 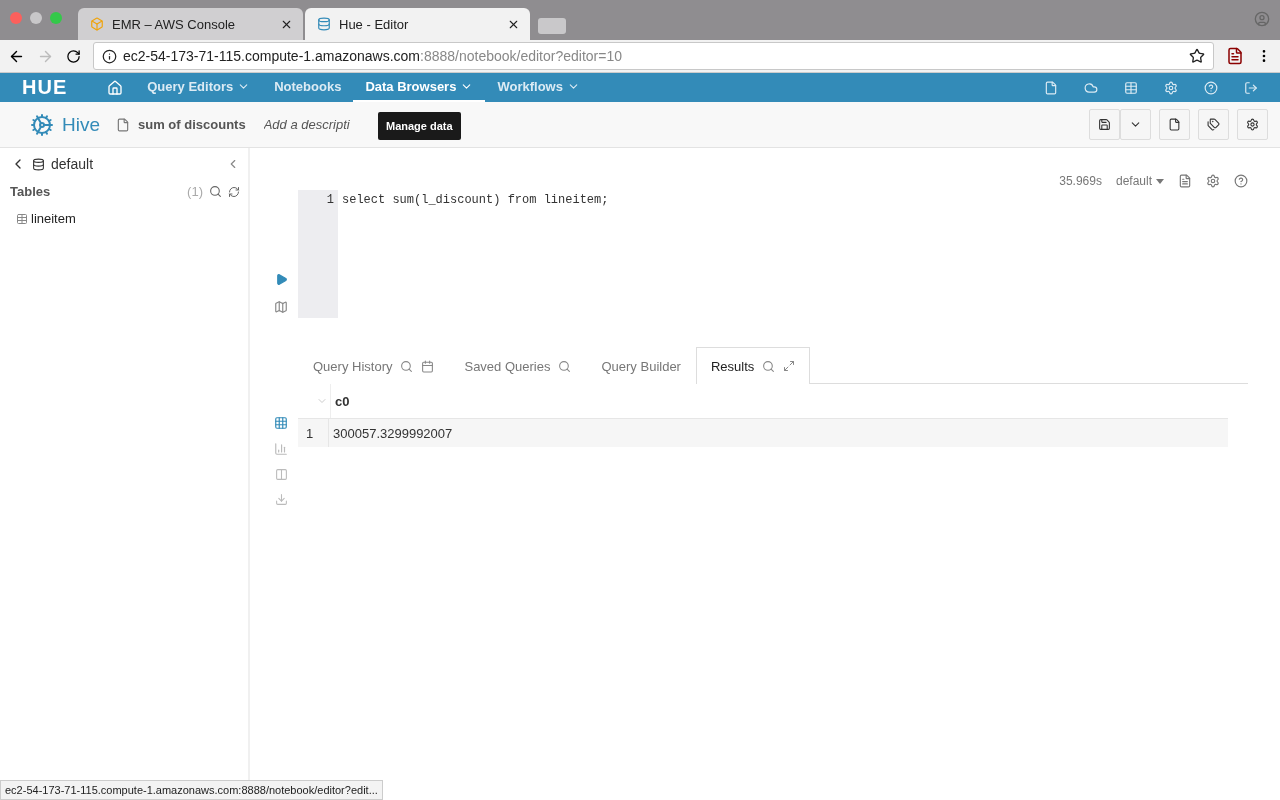 What do you see at coordinates (97, 24) in the screenshot?
I see `box-icon` at bounding box center [97, 24].